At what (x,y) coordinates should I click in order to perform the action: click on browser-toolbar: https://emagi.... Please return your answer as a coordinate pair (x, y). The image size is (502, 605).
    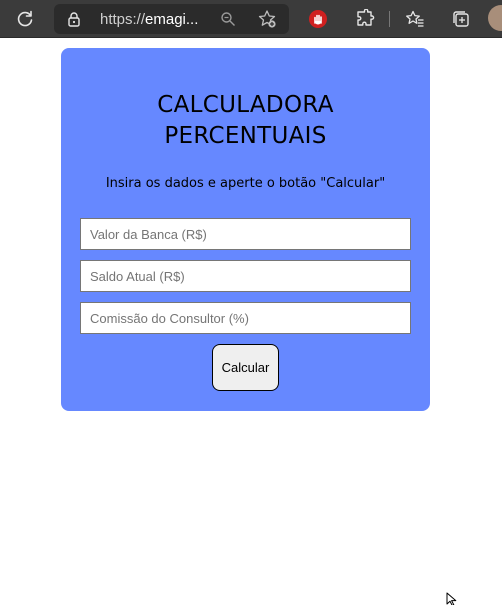
    Looking at the image, I should click on (251, 19).